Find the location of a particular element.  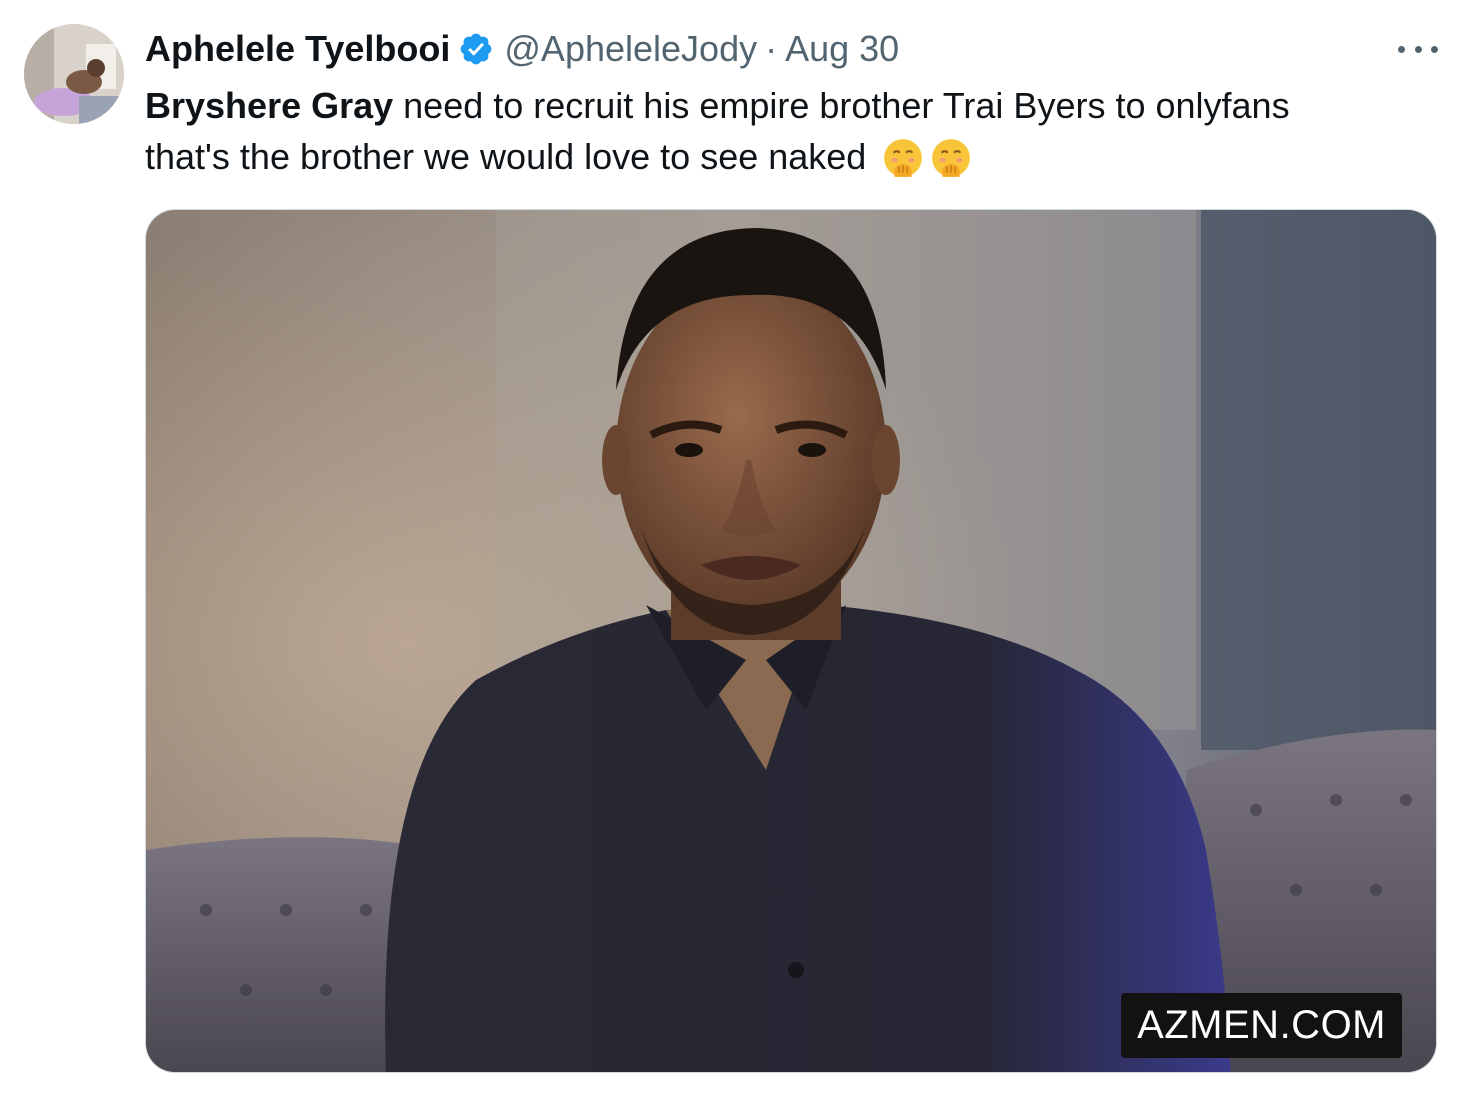

author-display-name: Aphelele Tyelbooi is located at coordinates (297, 49).